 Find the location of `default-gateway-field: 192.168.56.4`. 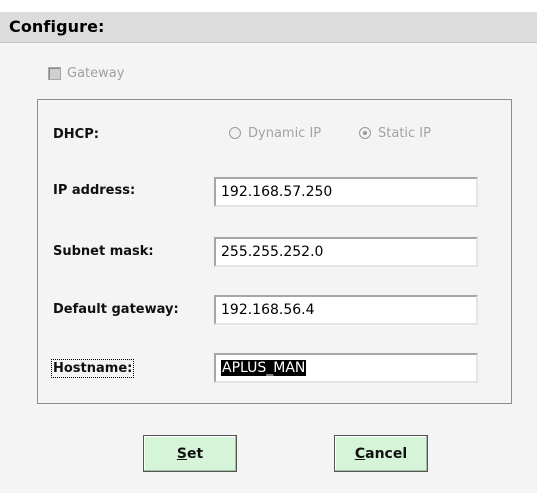

default-gateway-field: 192.168.56.4 is located at coordinates (346, 310).